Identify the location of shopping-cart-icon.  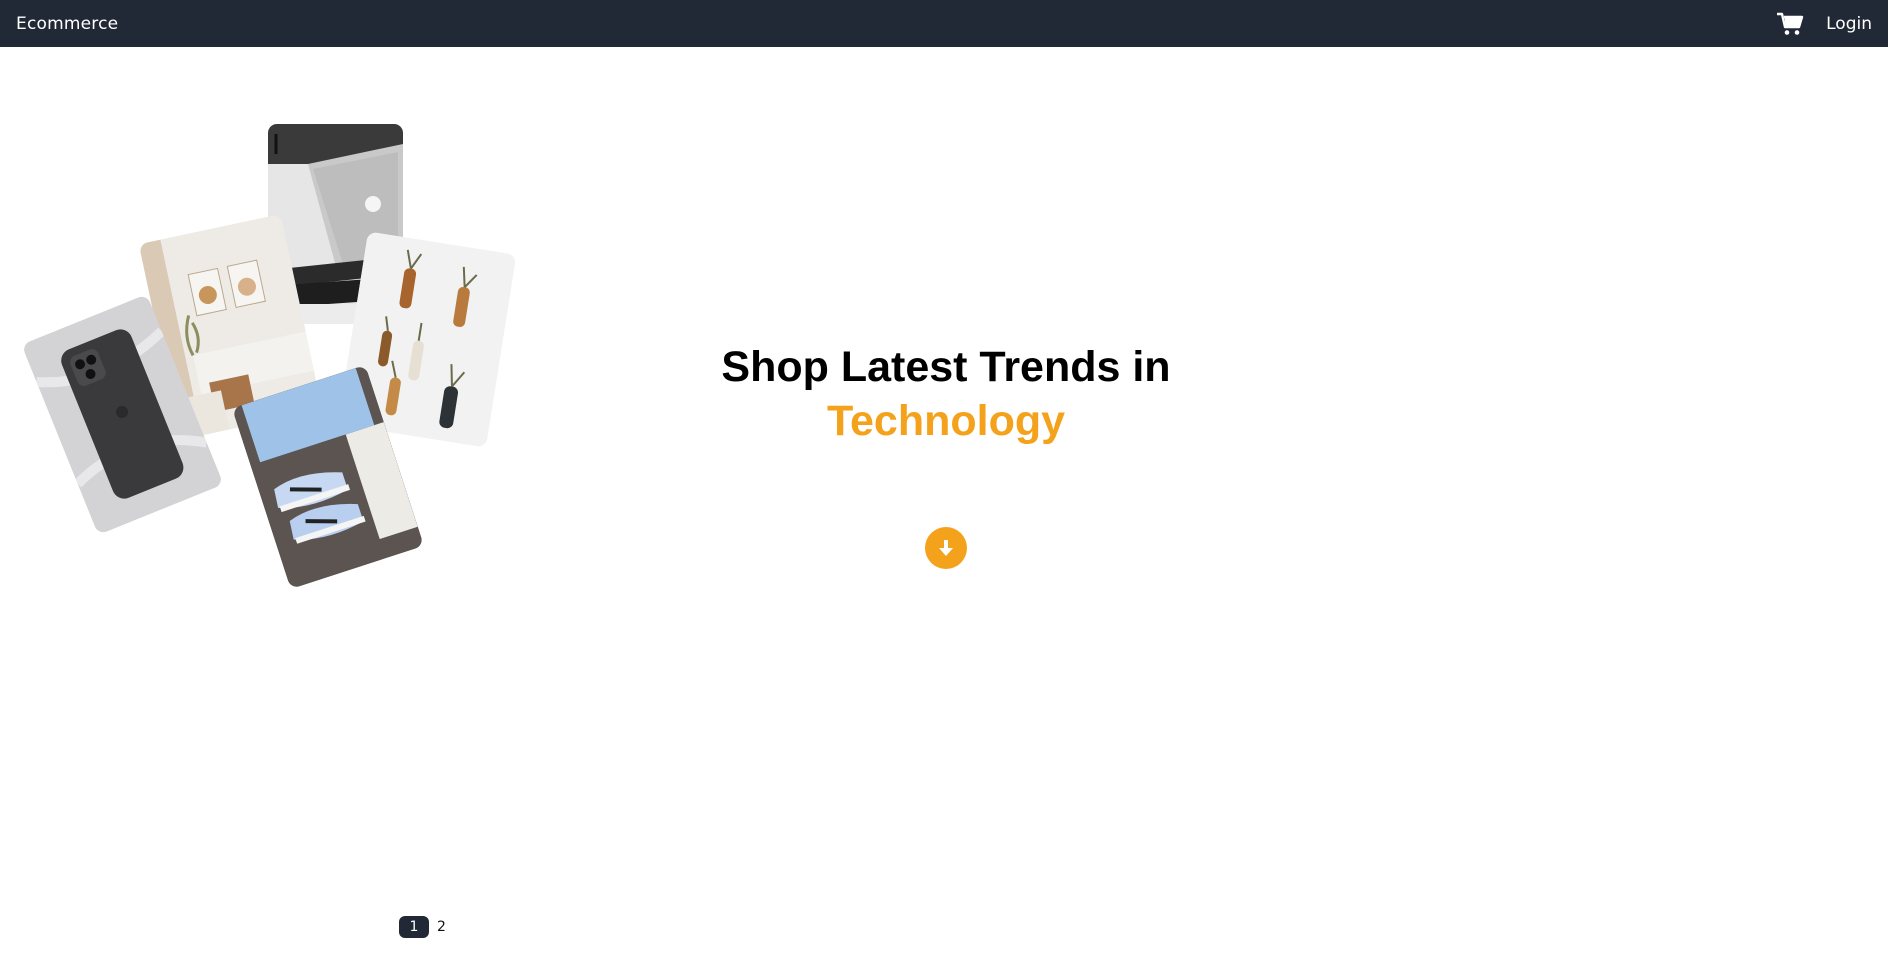
(1790, 24).